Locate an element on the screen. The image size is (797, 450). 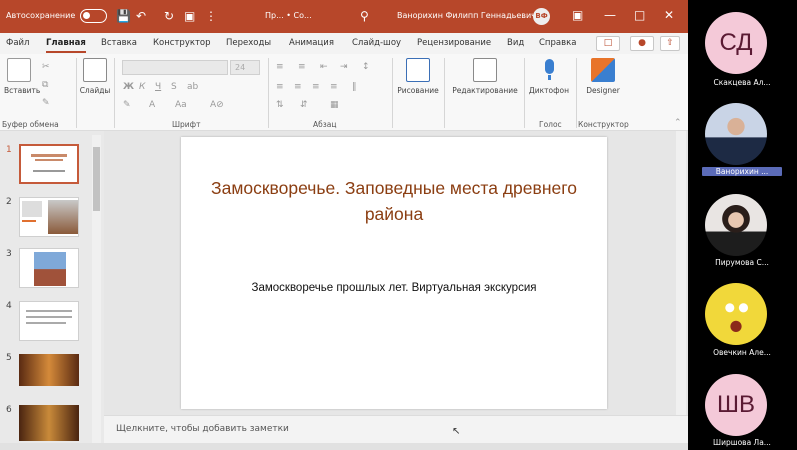
align-center-icon: ≡ is located at coordinates (298, 87).